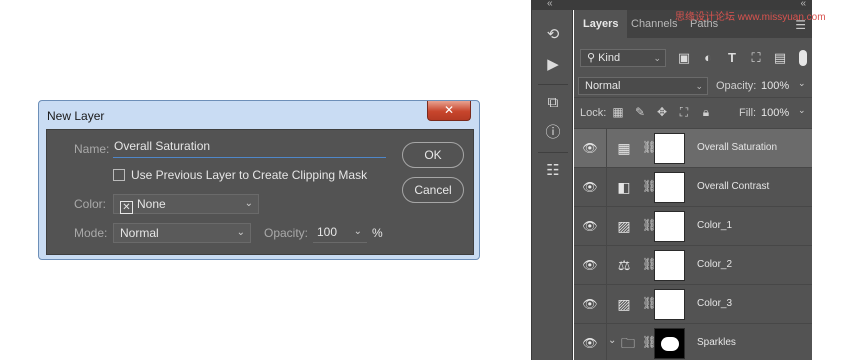 This screenshot has width=850, height=360. I want to click on layer-name: Sparkles, so click(716, 342).